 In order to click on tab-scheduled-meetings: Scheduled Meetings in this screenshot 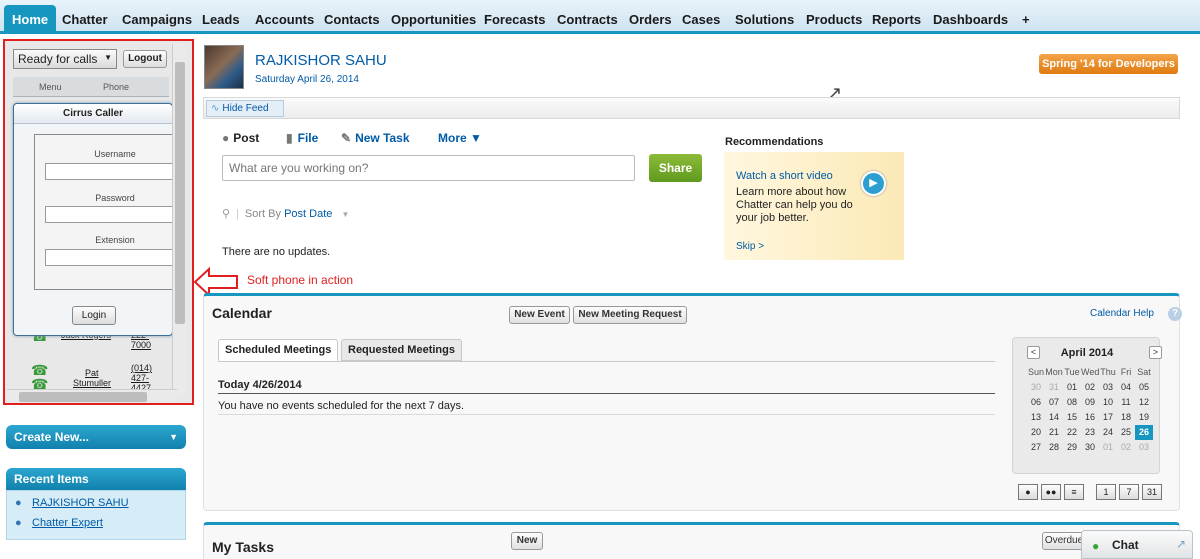, I will do `click(278, 350)`.